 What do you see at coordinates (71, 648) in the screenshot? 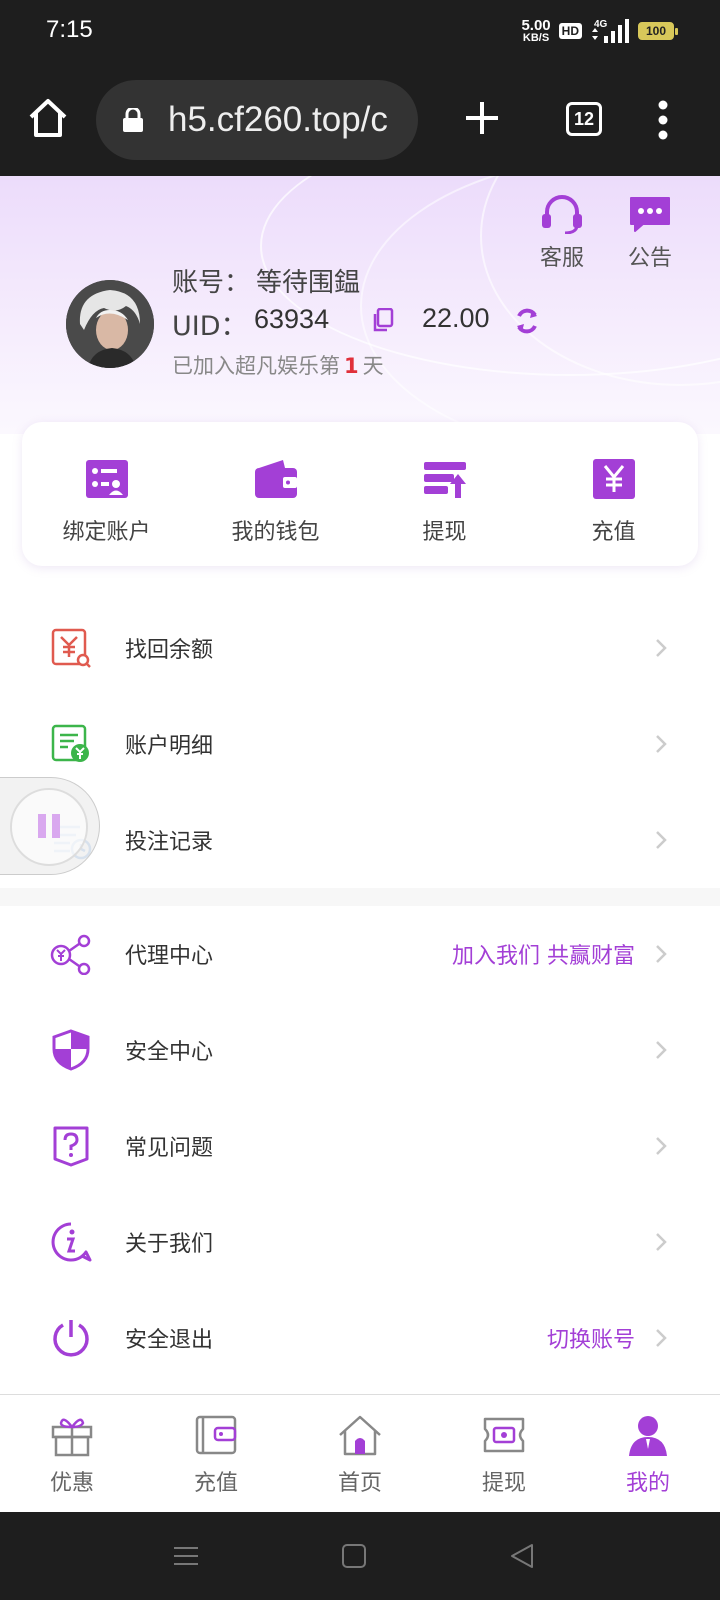
I see `recover-balance-icon` at bounding box center [71, 648].